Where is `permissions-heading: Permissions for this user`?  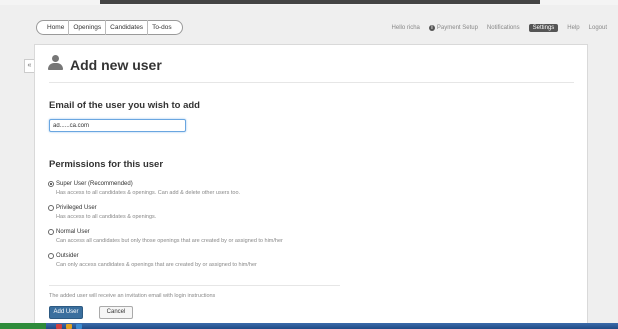
permissions-heading: Permissions for this user is located at coordinates (106, 164).